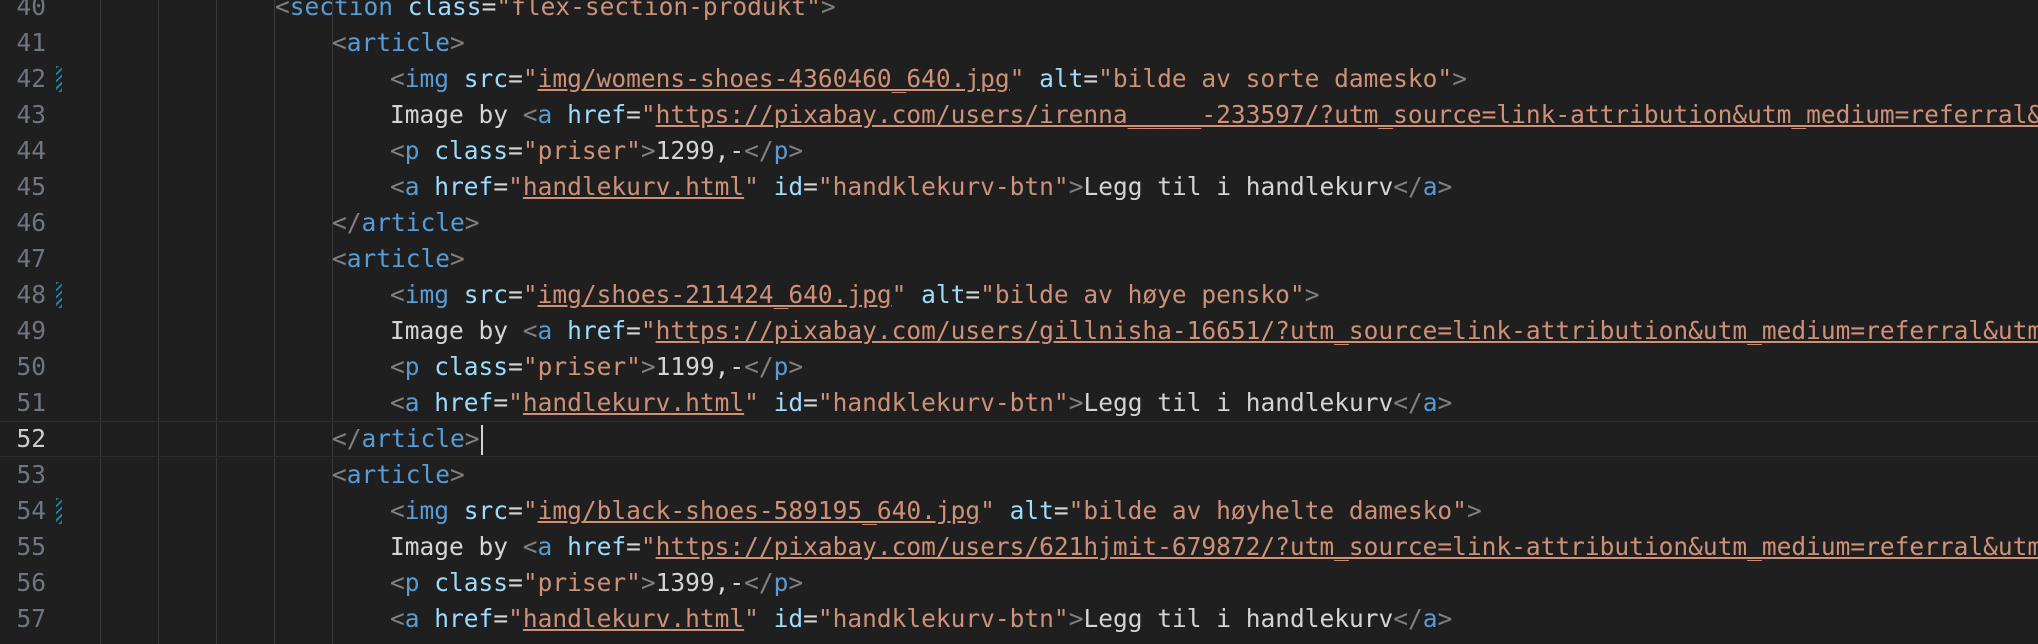 This screenshot has width=2038, height=644. What do you see at coordinates (398, 43) in the screenshot?
I see `code-content: <article>` at bounding box center [398, 43].